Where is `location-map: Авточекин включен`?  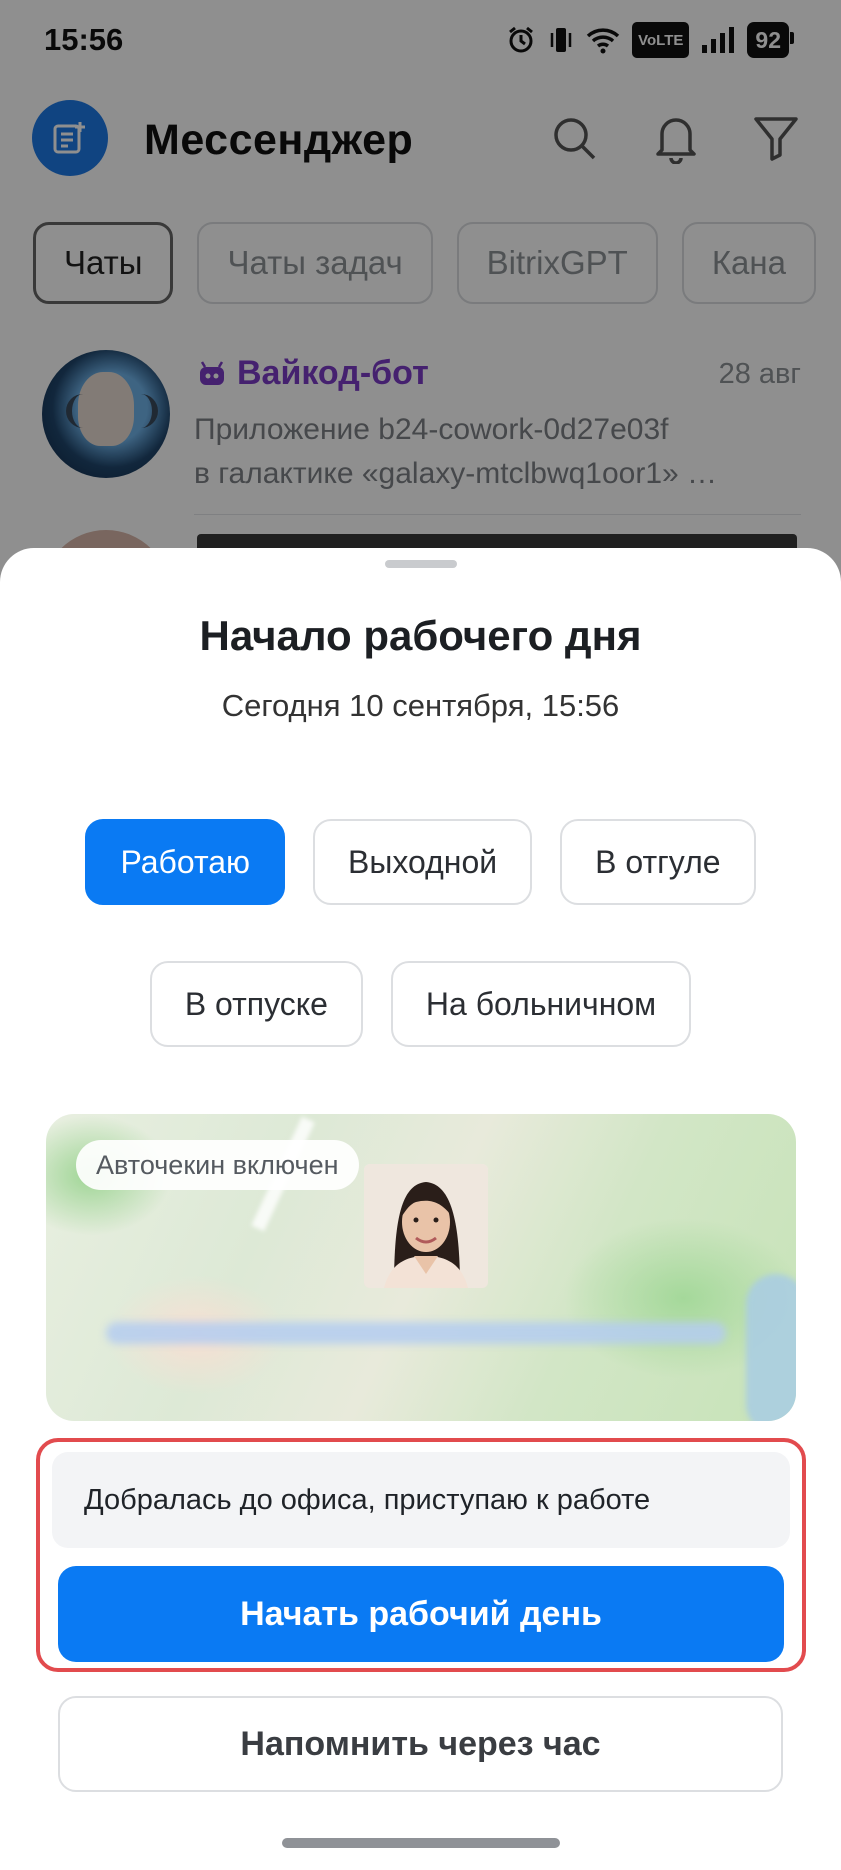 location-map: Авточекин включен is located at coordinates (421, 1267).